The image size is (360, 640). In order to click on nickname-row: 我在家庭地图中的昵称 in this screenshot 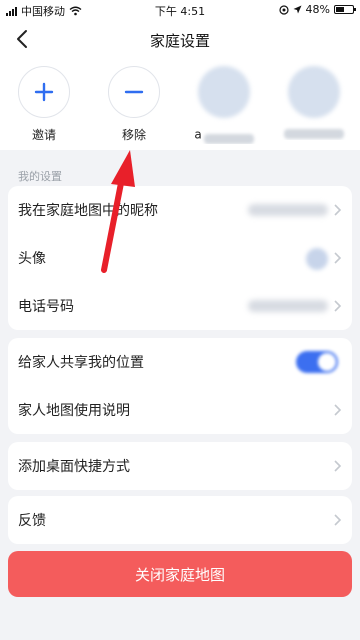, I will do `click(180, 210)`.